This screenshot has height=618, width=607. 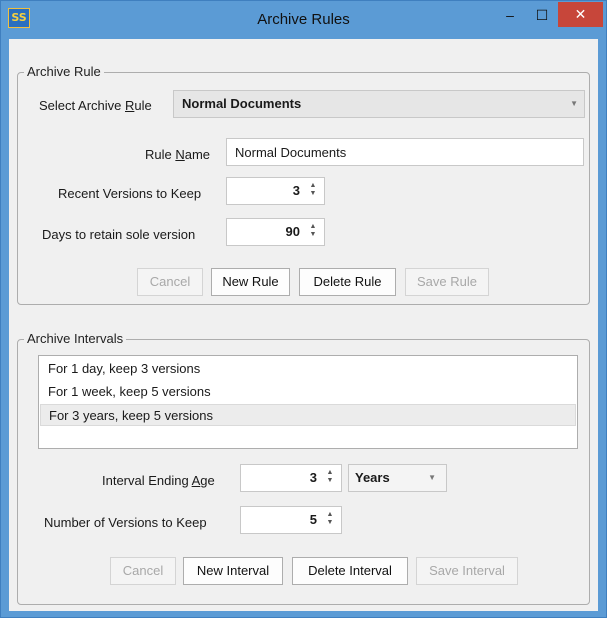 I want to click on save-interval-button: Save Interval, so click(x=467, y=571).